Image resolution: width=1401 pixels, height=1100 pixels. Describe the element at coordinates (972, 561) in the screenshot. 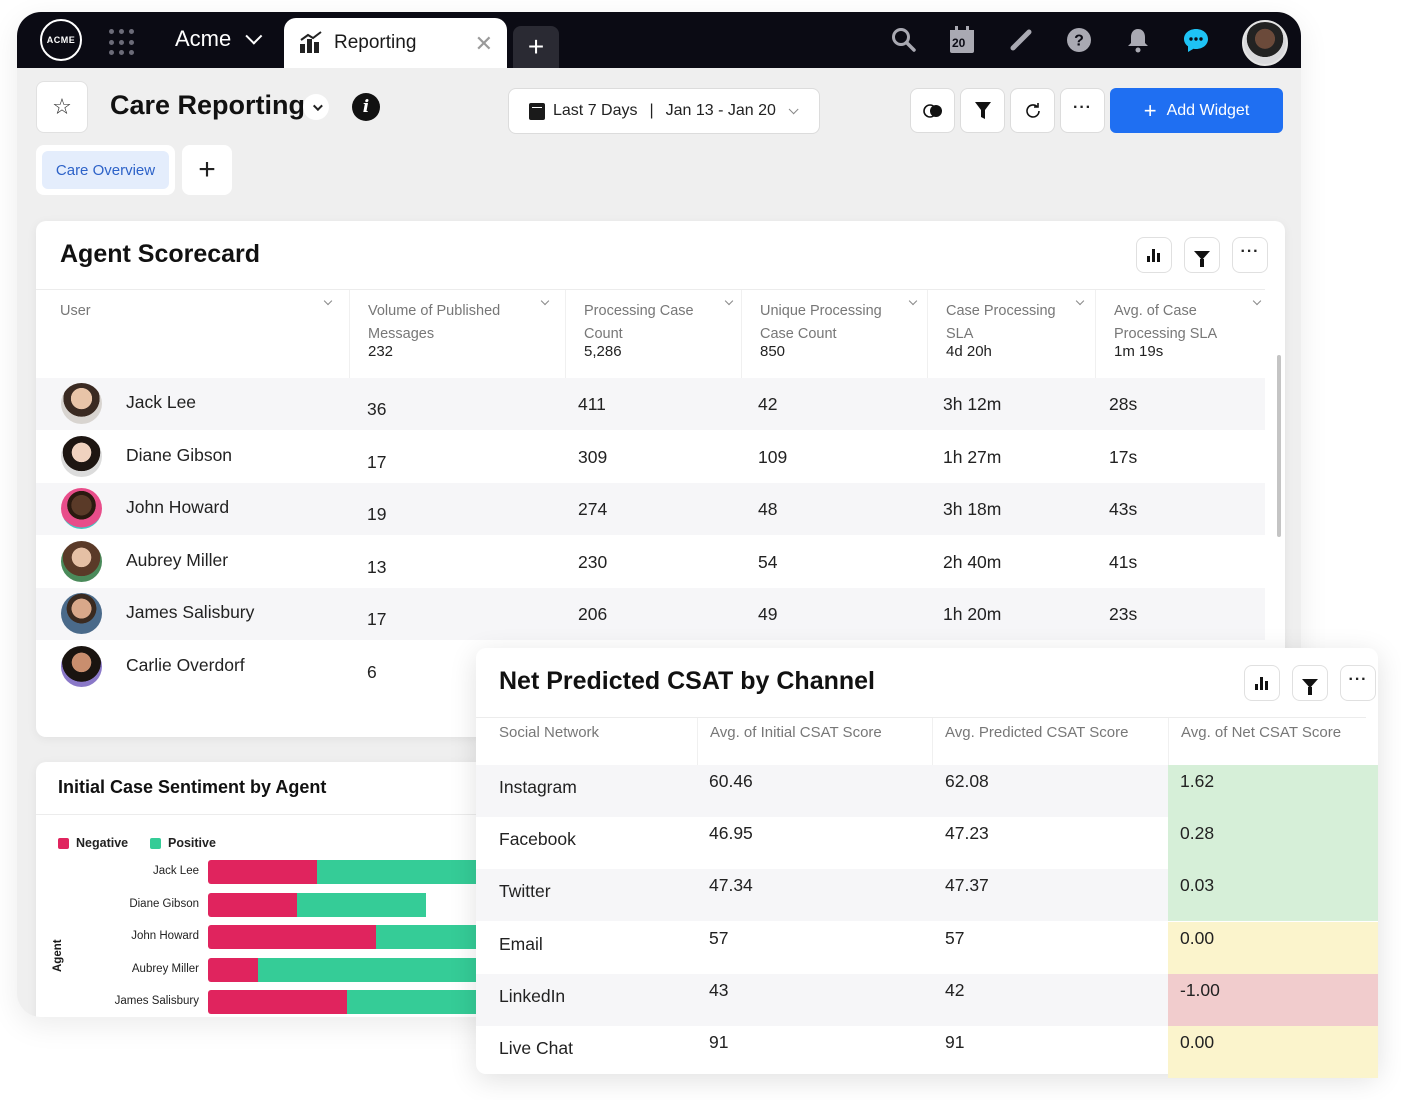

I see `cell-sla: 2h 40m` at that location.